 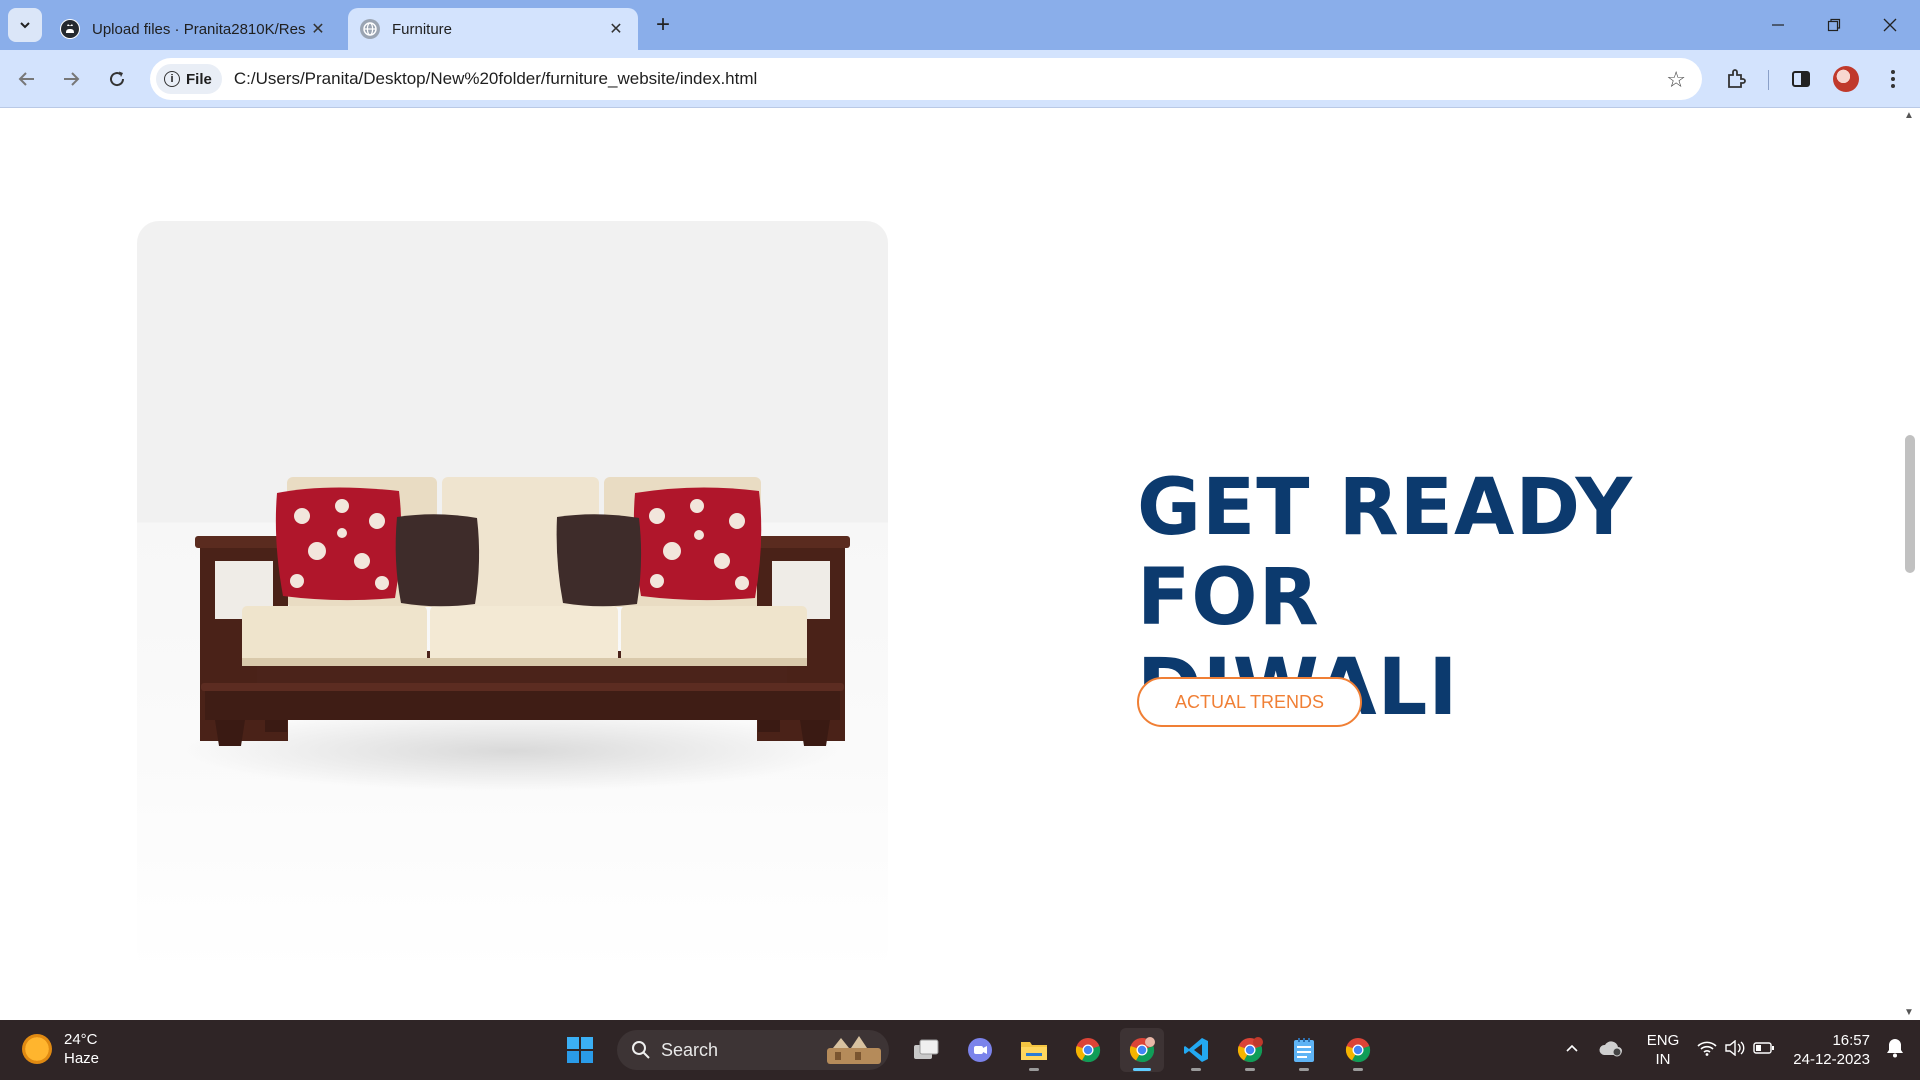 I want to click on profile-avatar, so click(x=1846, y=79).